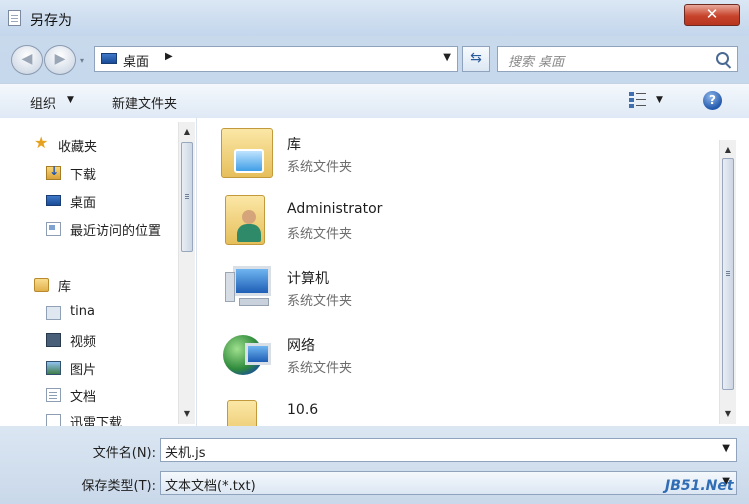 This screenshot has width=749, height=504. I want to click on address-location: 桌面, so click(136, 60).